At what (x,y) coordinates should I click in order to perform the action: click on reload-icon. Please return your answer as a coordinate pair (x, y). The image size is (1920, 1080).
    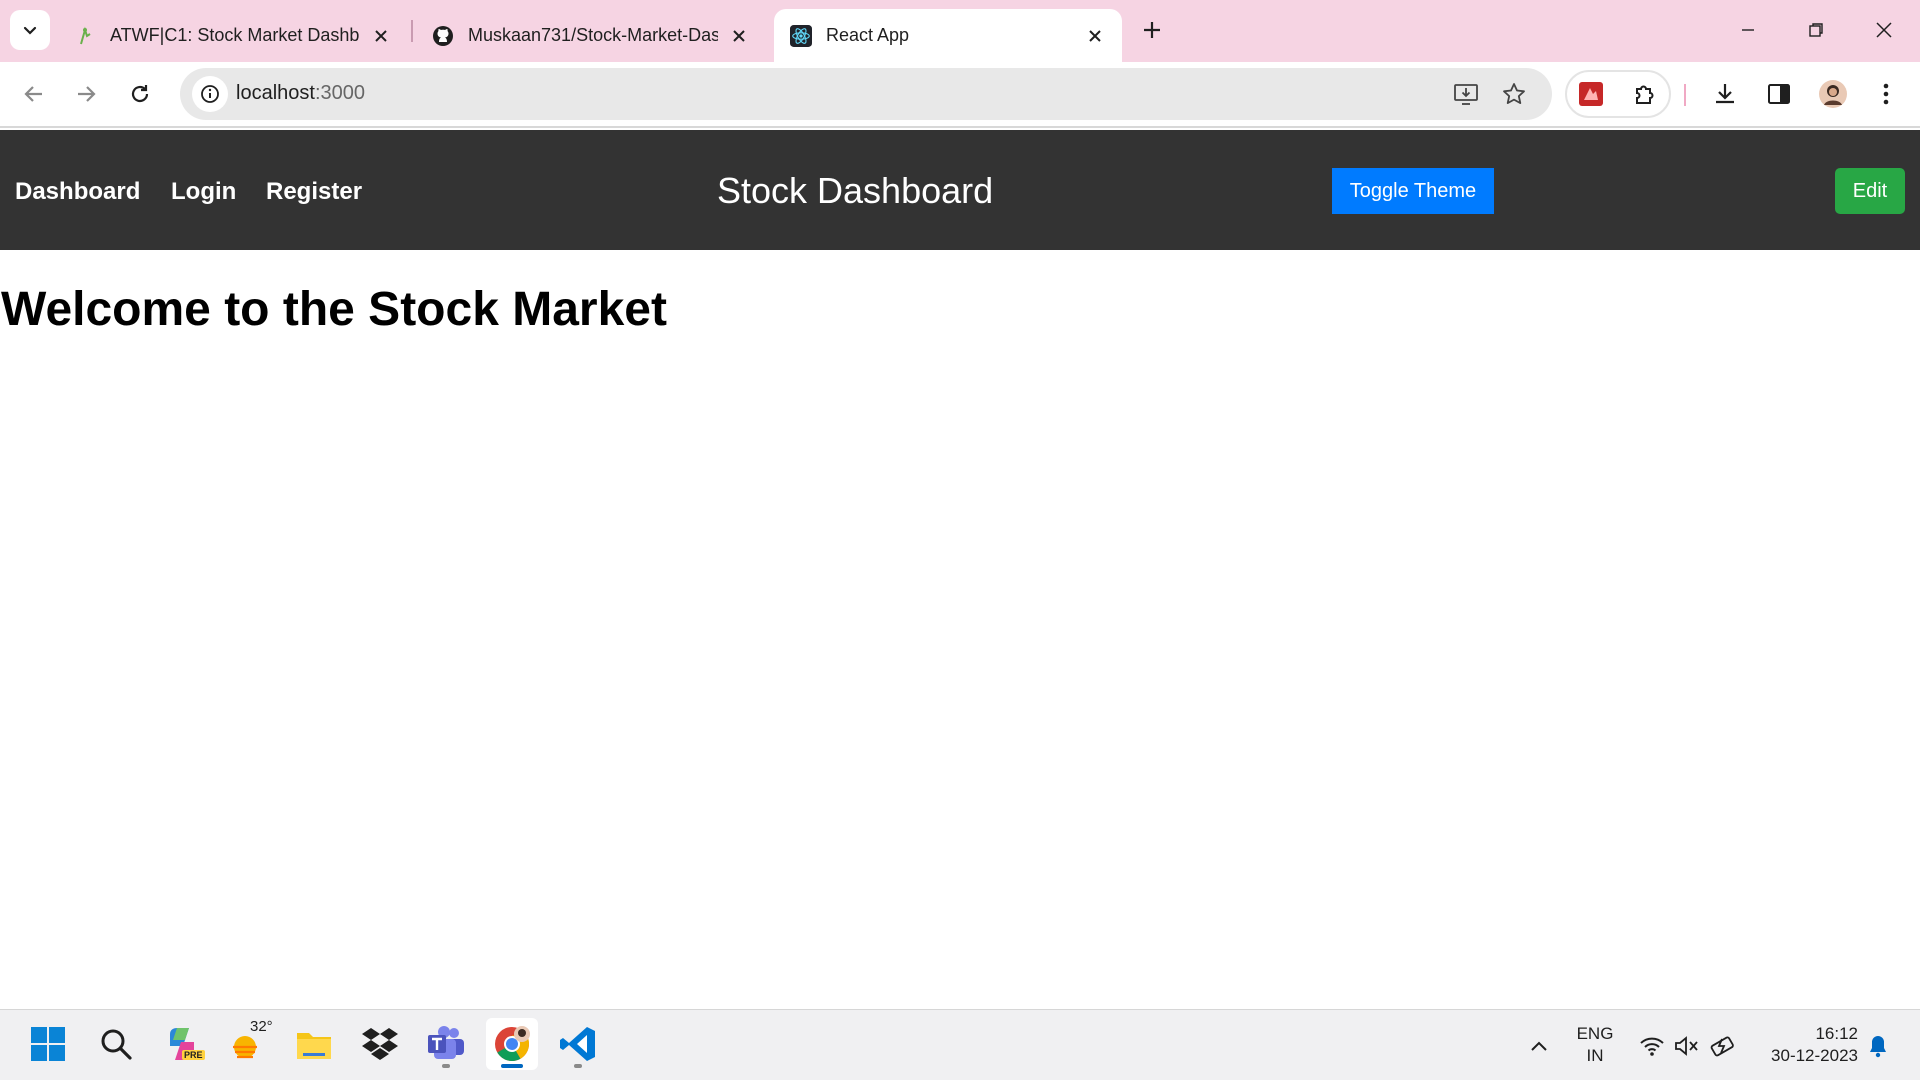
    Looking at the image, I should click on (140, 94).